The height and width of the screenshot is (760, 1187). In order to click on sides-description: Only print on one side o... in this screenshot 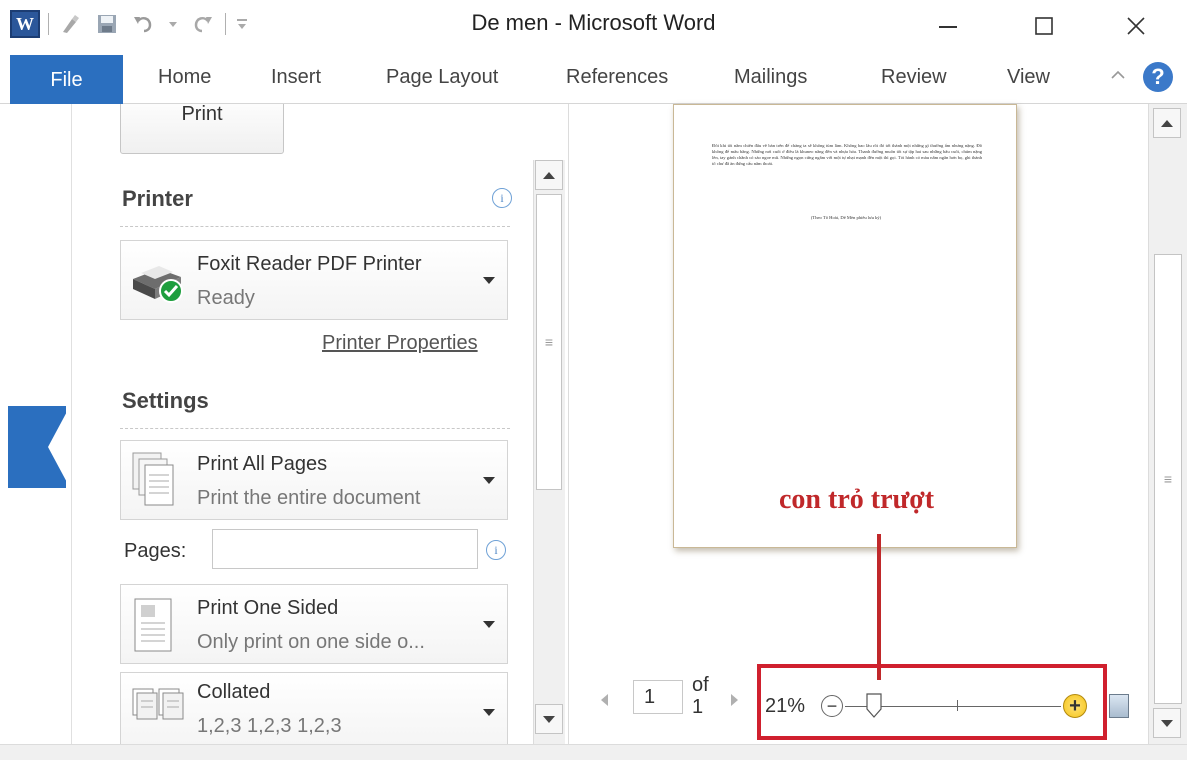, I will do `click(311, 642)`.